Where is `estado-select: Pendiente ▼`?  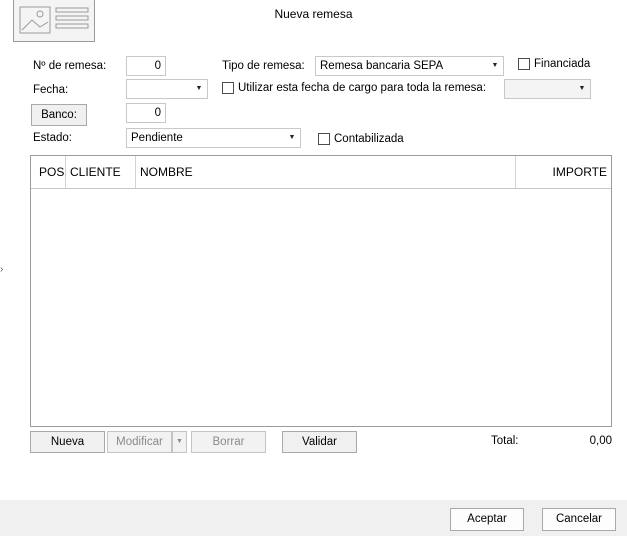
estado-select: Pendiente ▼ is located at coordinates (213, 138).